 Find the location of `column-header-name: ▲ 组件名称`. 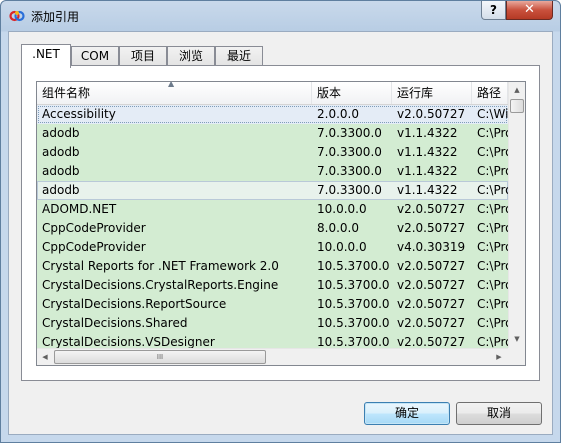

column-header-name: ▲ 组件名称 is located at coordinates (174, 93).